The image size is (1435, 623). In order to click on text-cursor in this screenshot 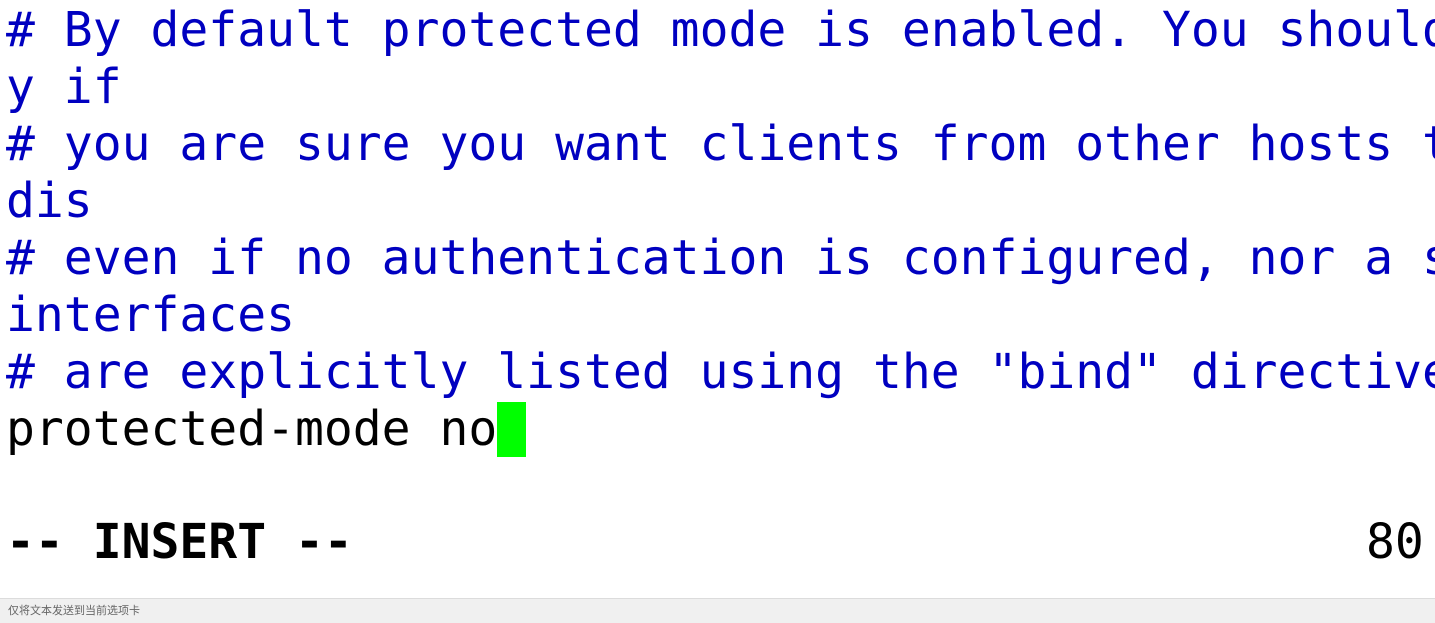, I will do `click(512, 429)`.